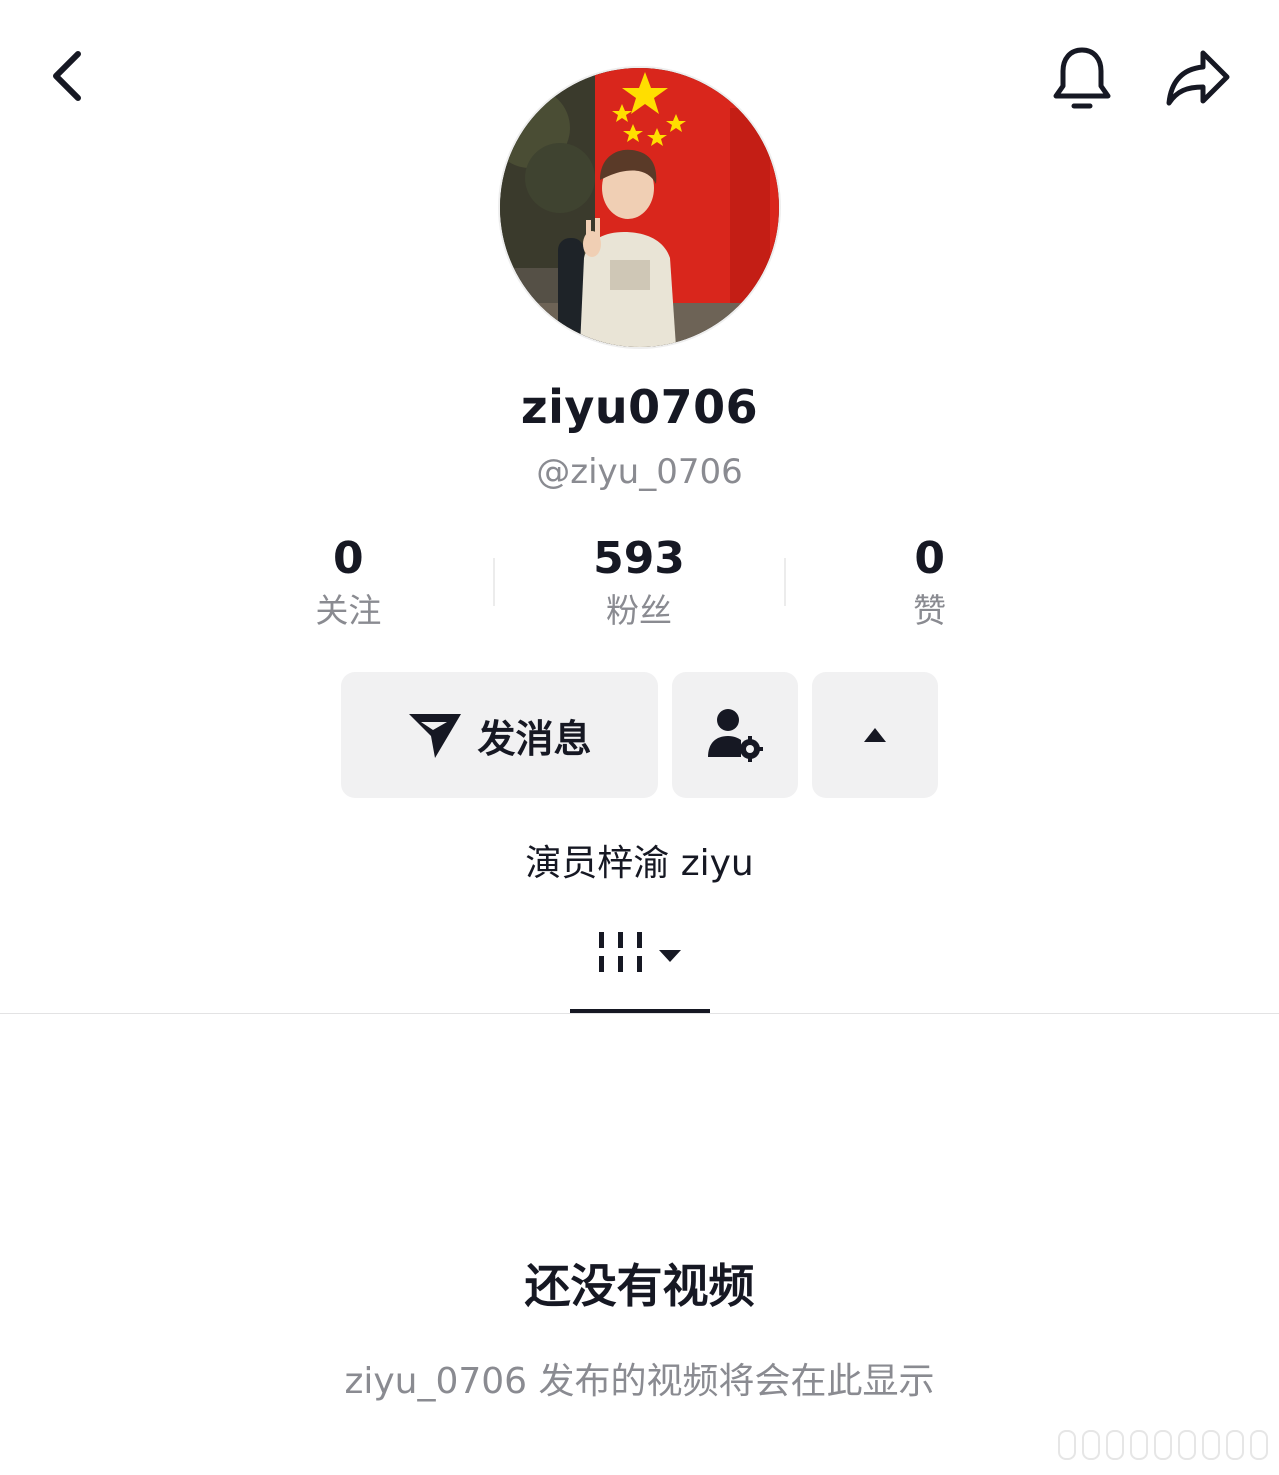 The height and width of the screenshot is (1475, 1279). I want to click on notification-button, so click(1082, 78).